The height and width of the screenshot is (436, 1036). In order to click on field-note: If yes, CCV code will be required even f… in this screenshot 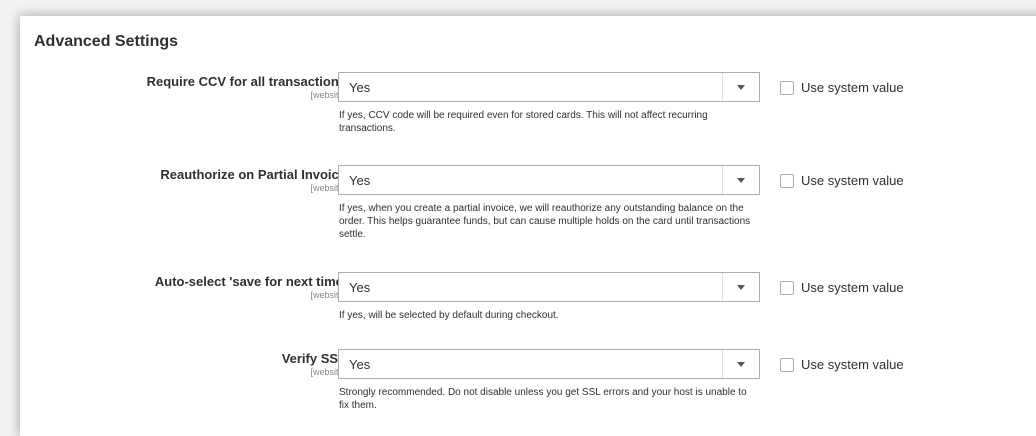, I will do `click(523, 122)`.